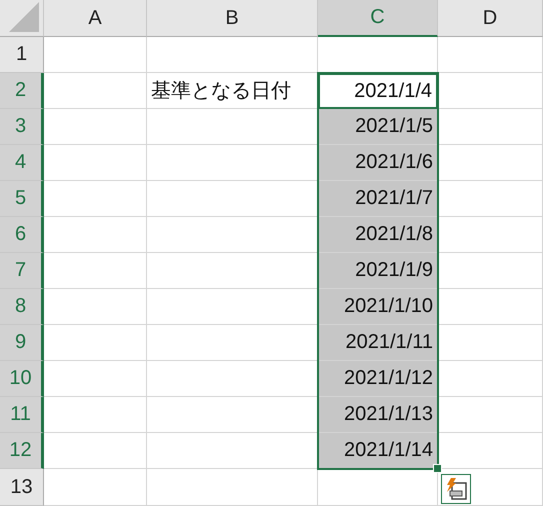 The width and height of the screenshot is (543, 506). I want to click on table-cell: 2021/1/5, so click(378, 127).